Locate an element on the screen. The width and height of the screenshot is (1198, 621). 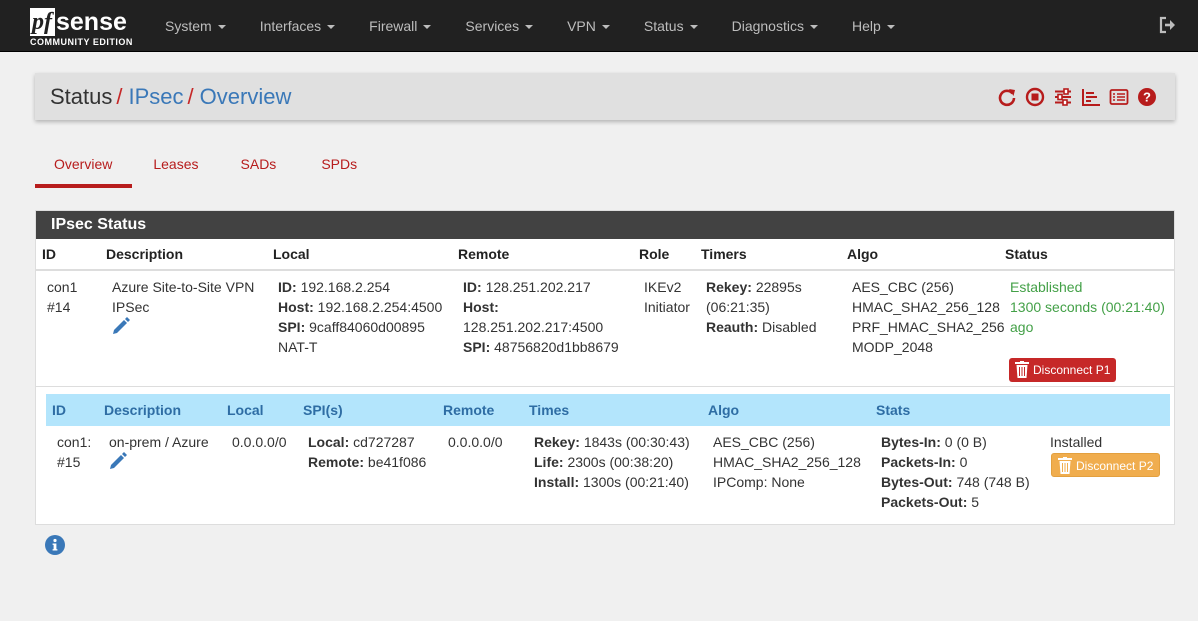
disconnect-p1-button: Disconnect P1 is located at coordinates (1063, 370).